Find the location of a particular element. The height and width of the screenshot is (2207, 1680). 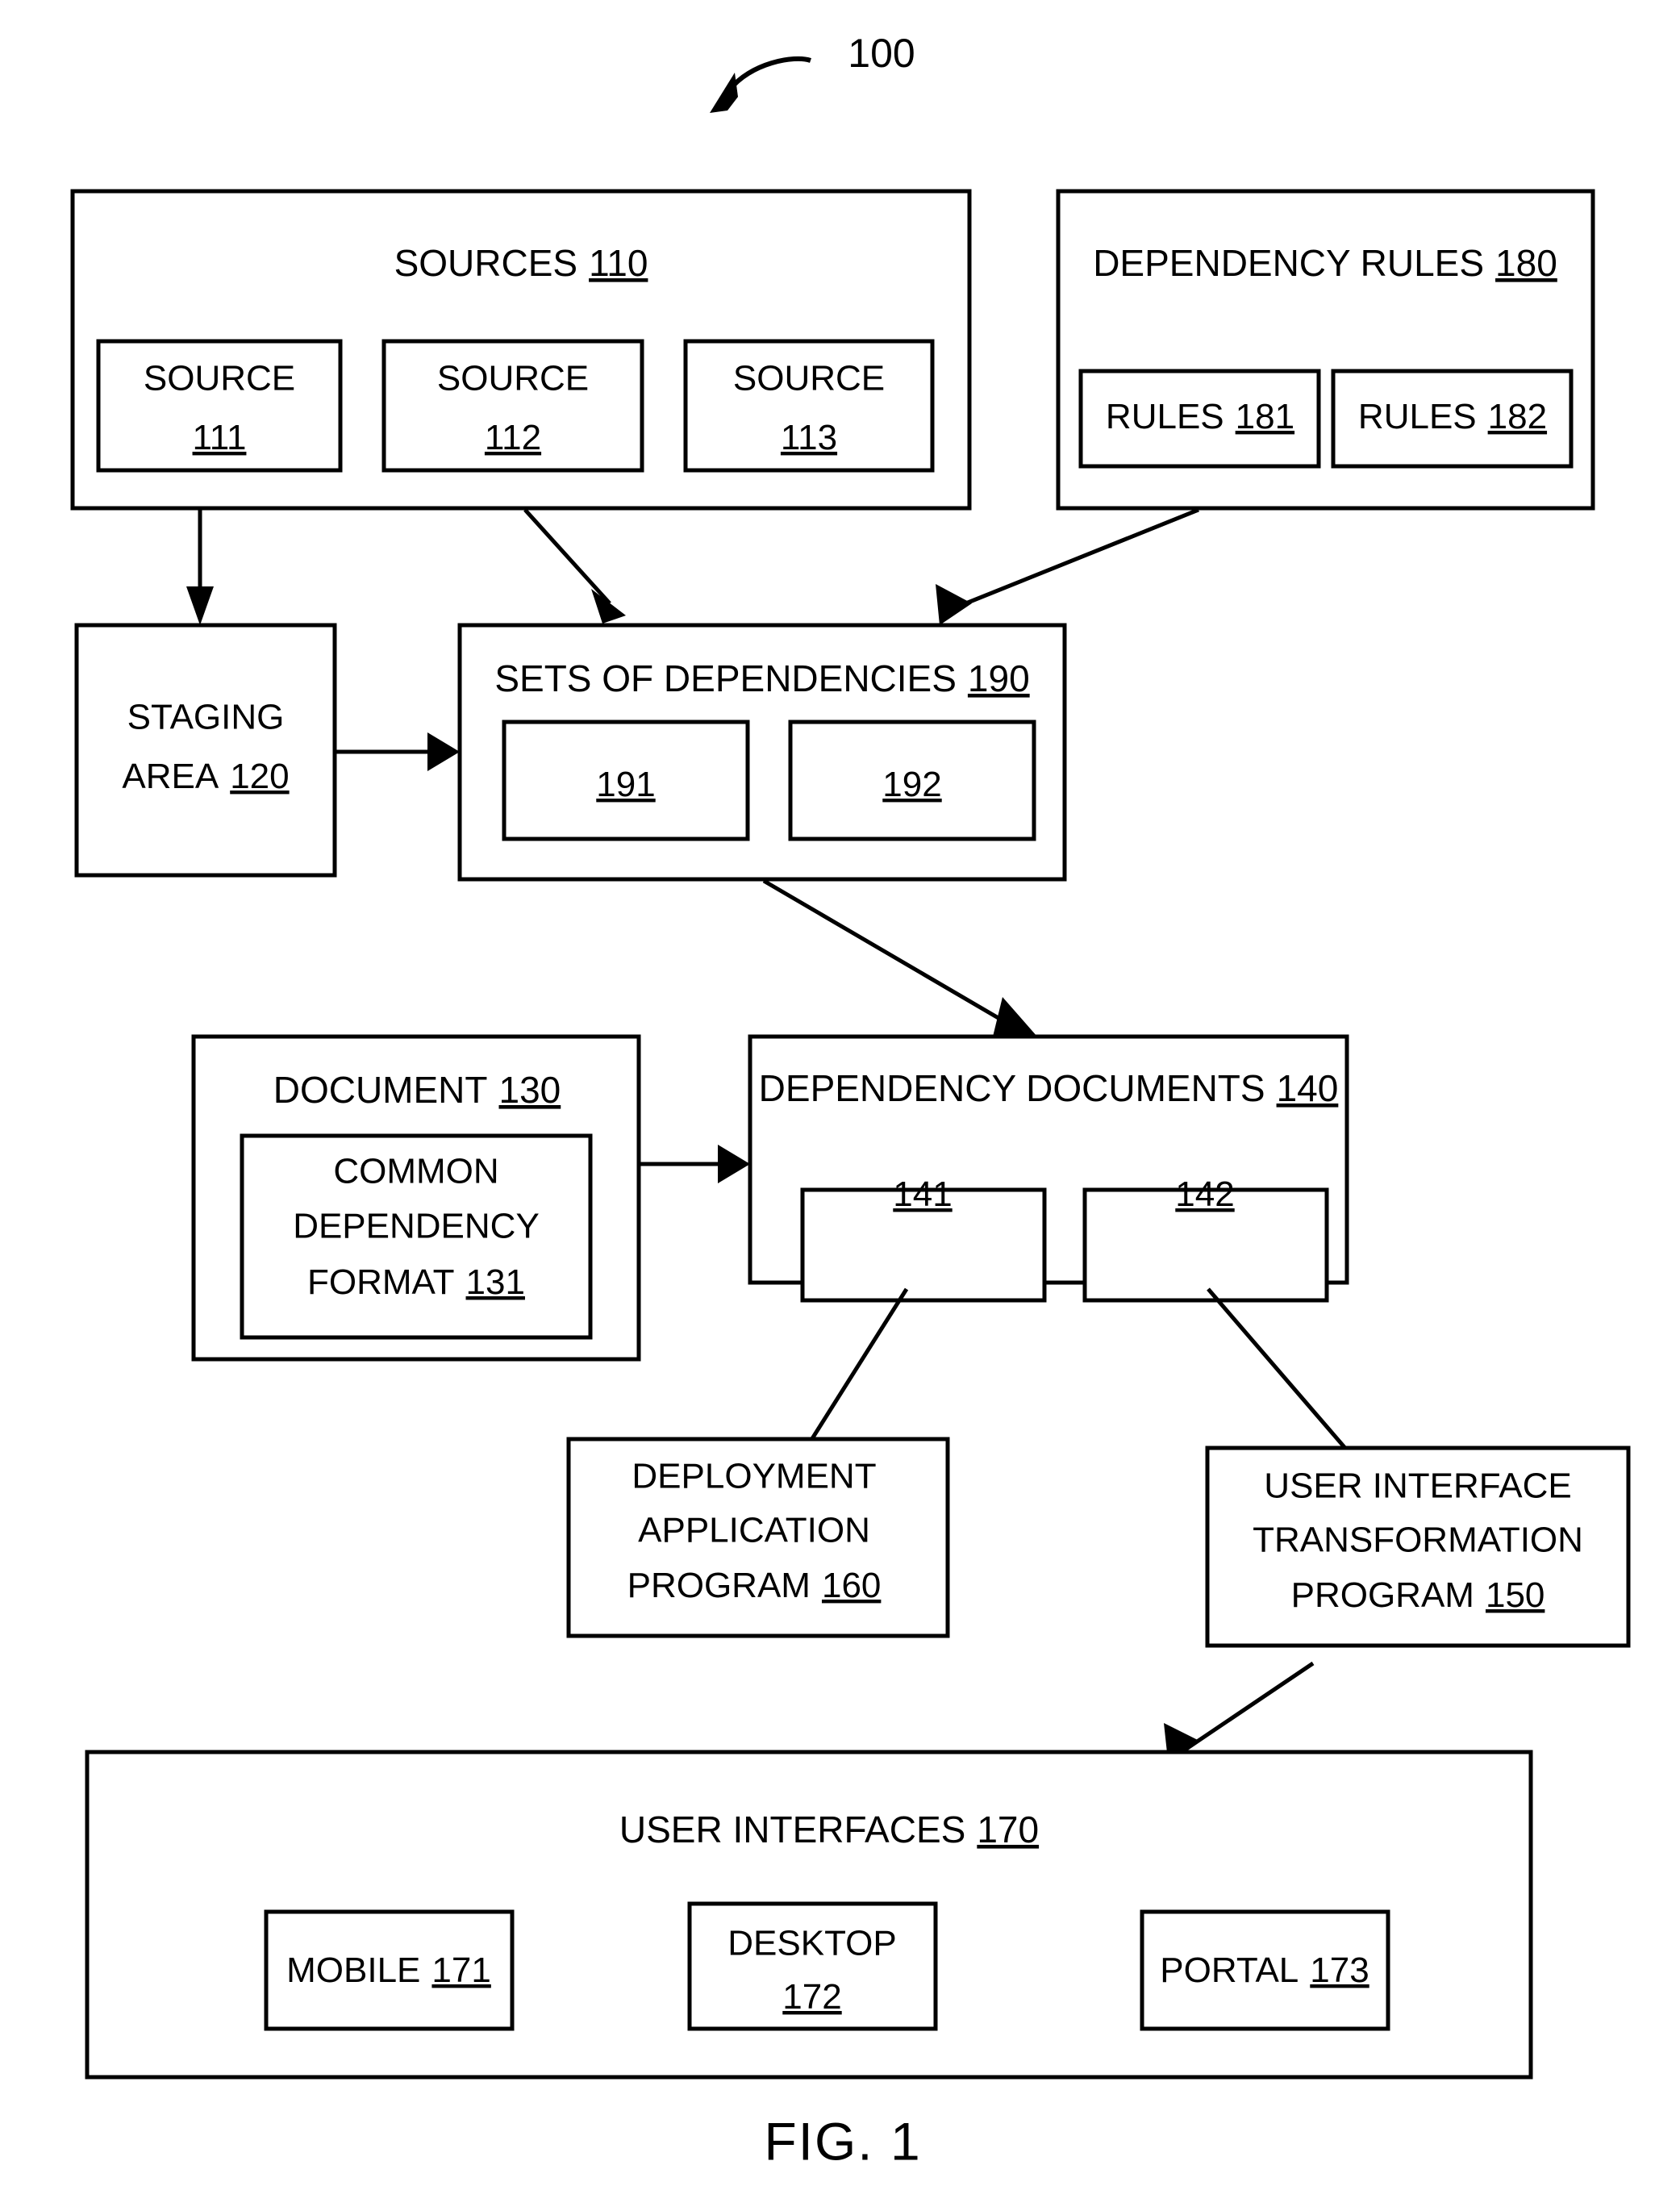

ui-transformation-program-line3: PROGRAM 150 is located at coordinates (1418, 1595).